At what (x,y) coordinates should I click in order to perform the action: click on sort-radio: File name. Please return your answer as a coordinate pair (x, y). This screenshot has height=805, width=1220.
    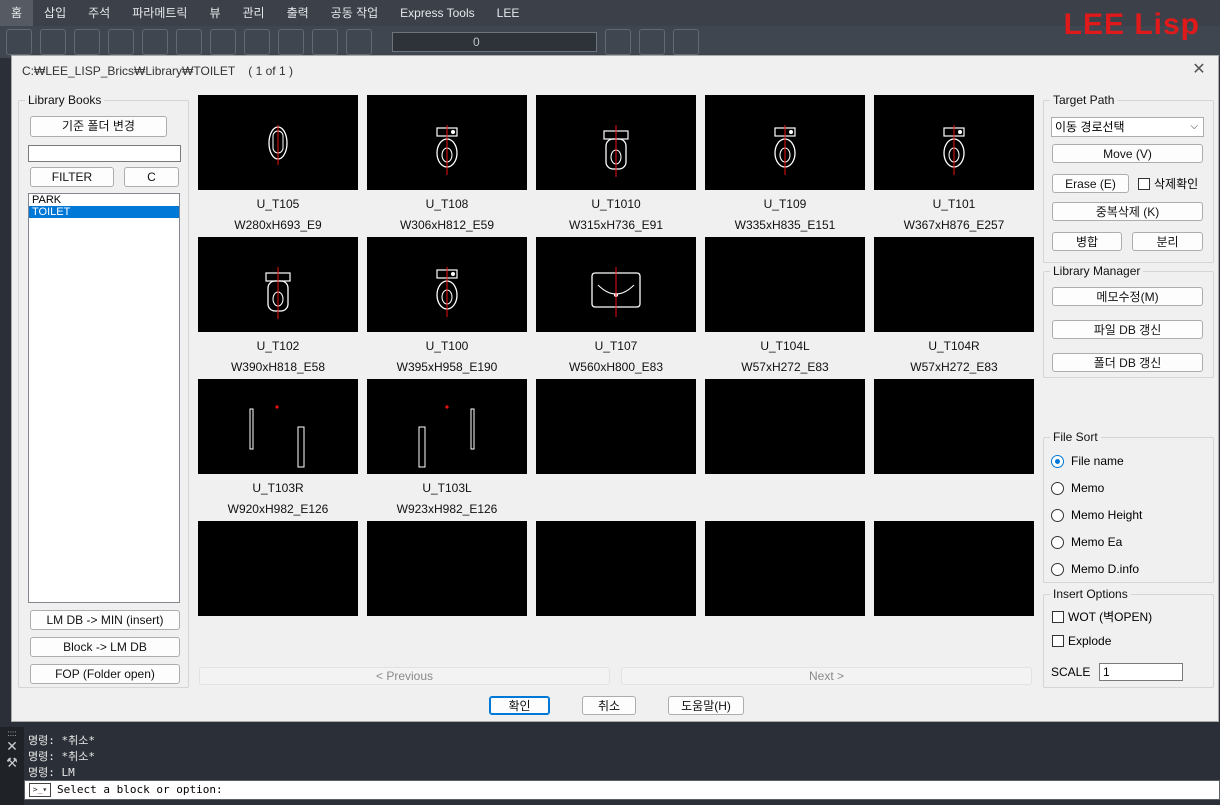
    Looking at the image, I should click on (1087, 461).